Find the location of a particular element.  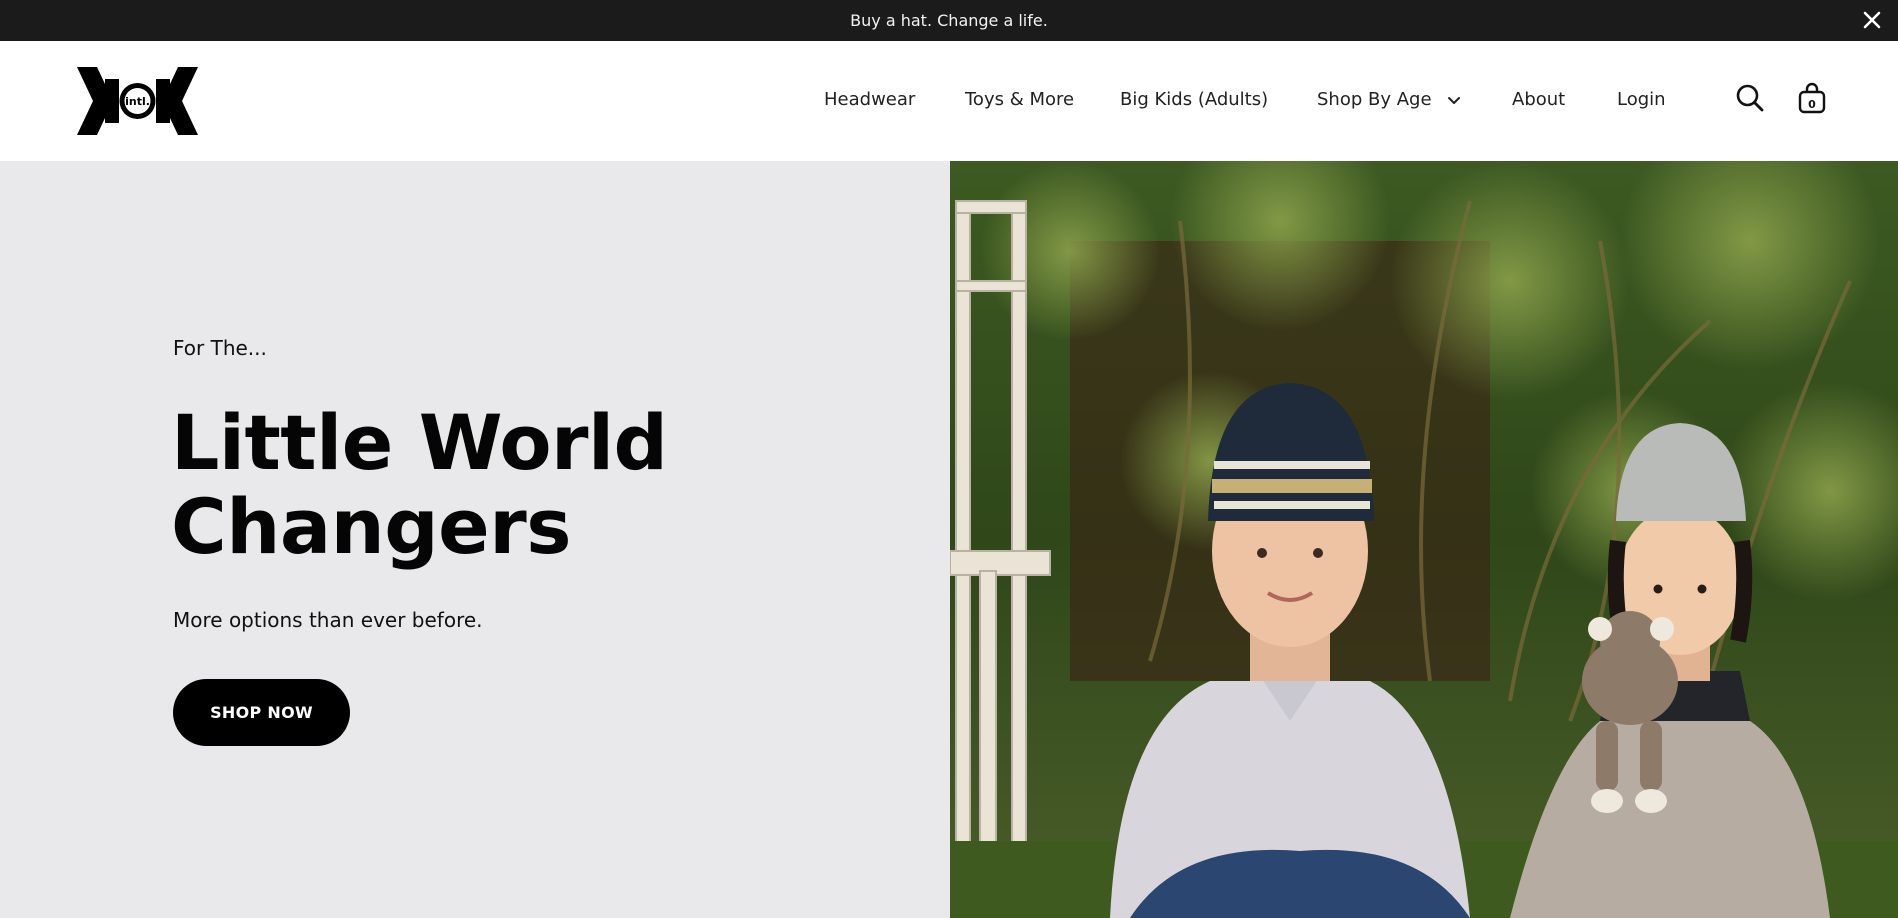

nav-toys-more: Toys & More is located at coordinates (1019, 99).